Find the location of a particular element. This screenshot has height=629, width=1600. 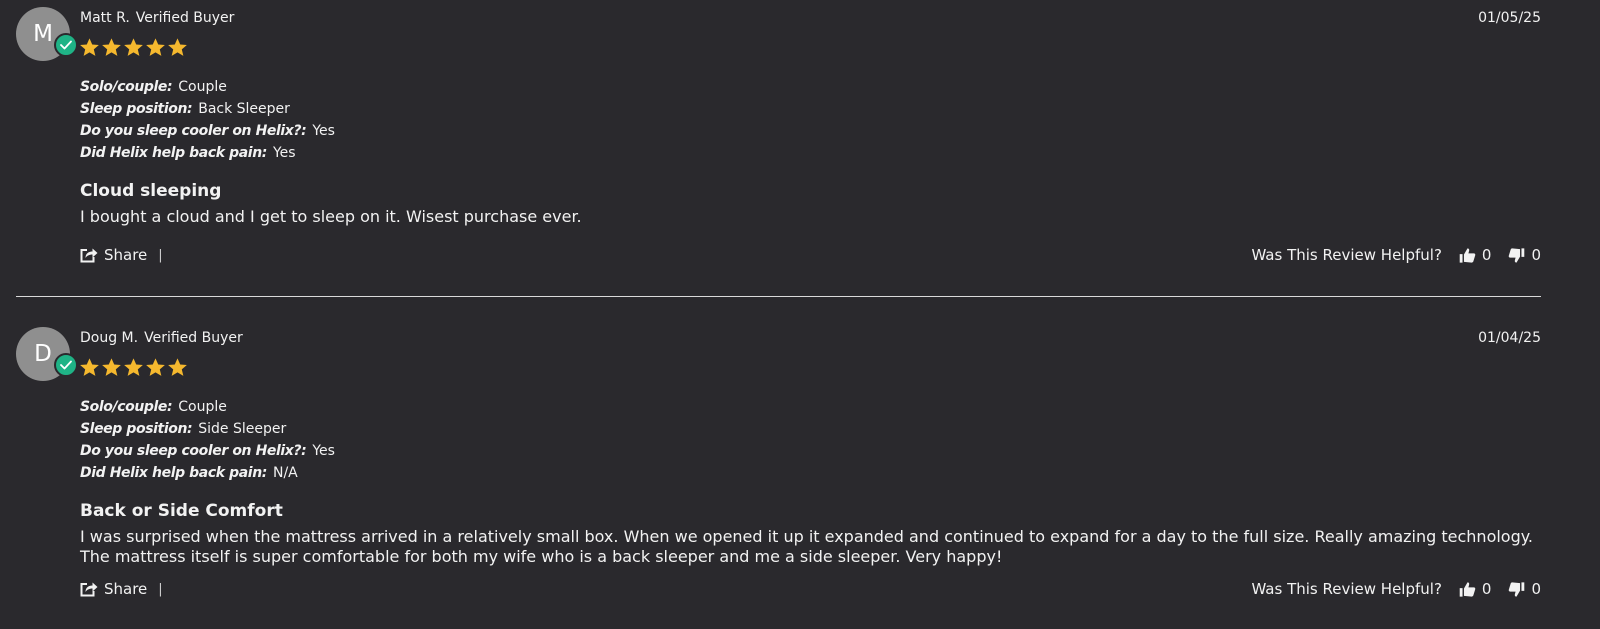

question-row: Did Helix help back pain: N/A is located at coordinates (207, 473).